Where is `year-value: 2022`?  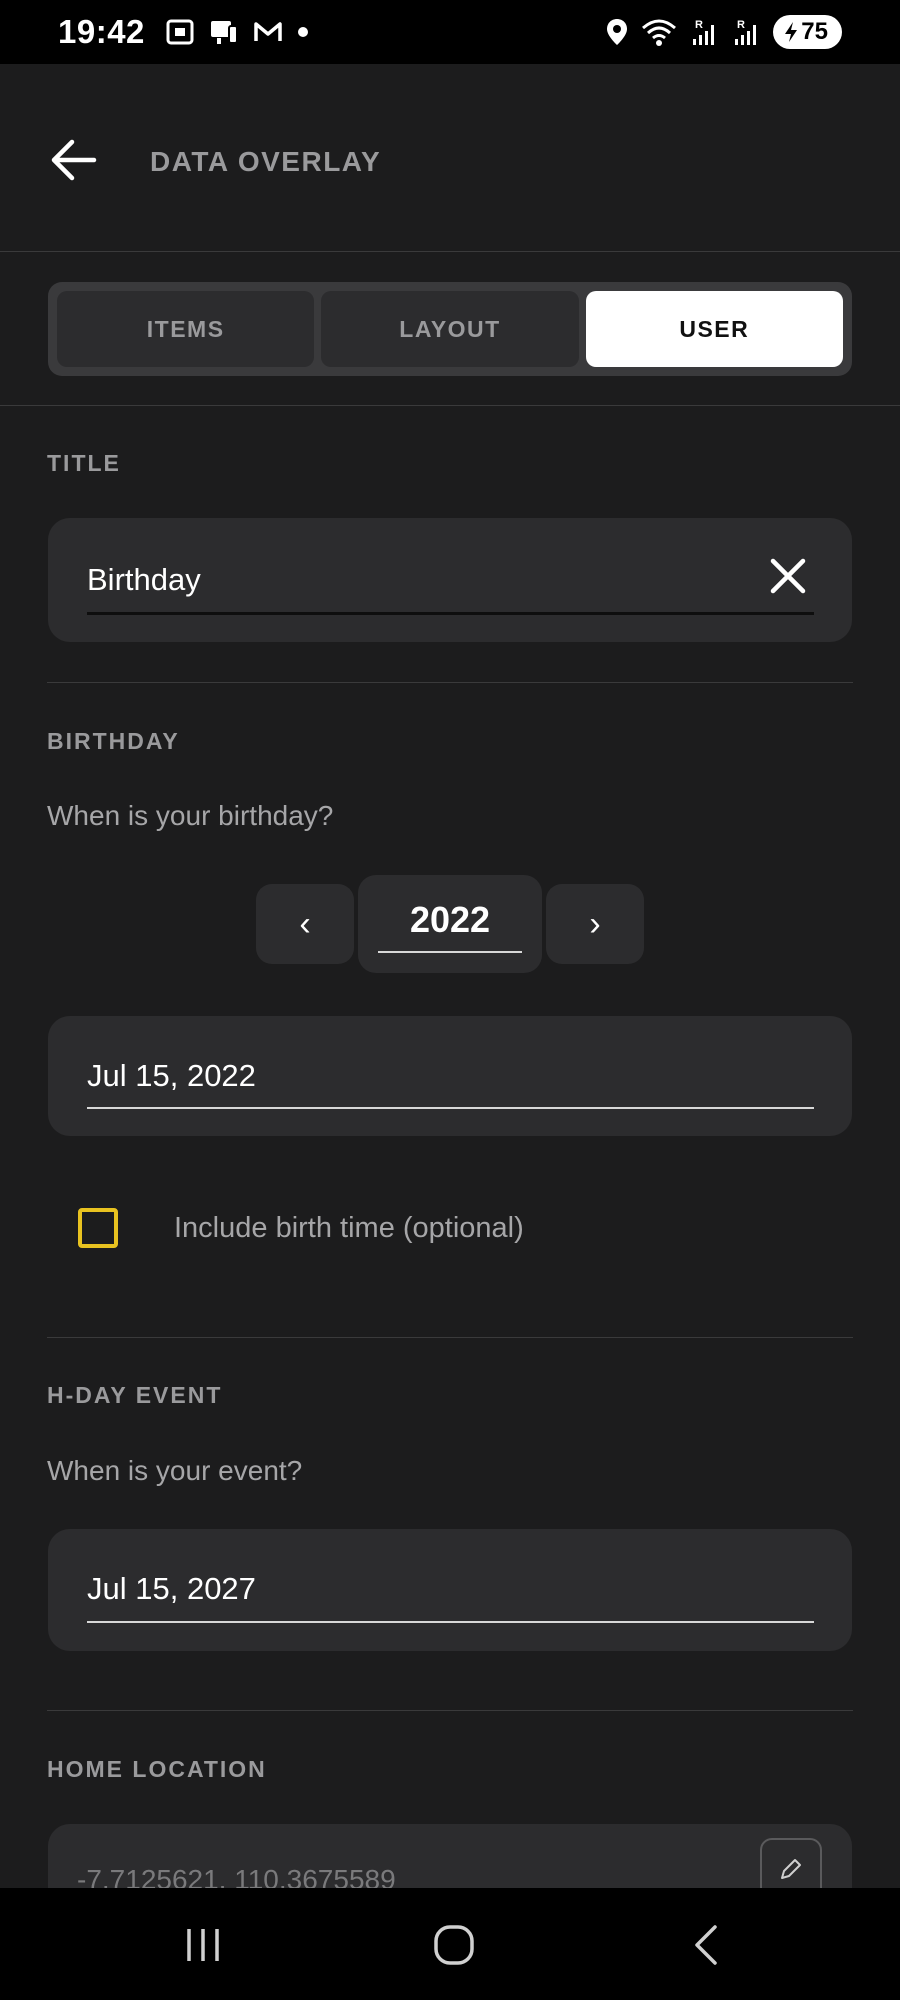
year-value: 2022 is located at coordinates (450, 920).